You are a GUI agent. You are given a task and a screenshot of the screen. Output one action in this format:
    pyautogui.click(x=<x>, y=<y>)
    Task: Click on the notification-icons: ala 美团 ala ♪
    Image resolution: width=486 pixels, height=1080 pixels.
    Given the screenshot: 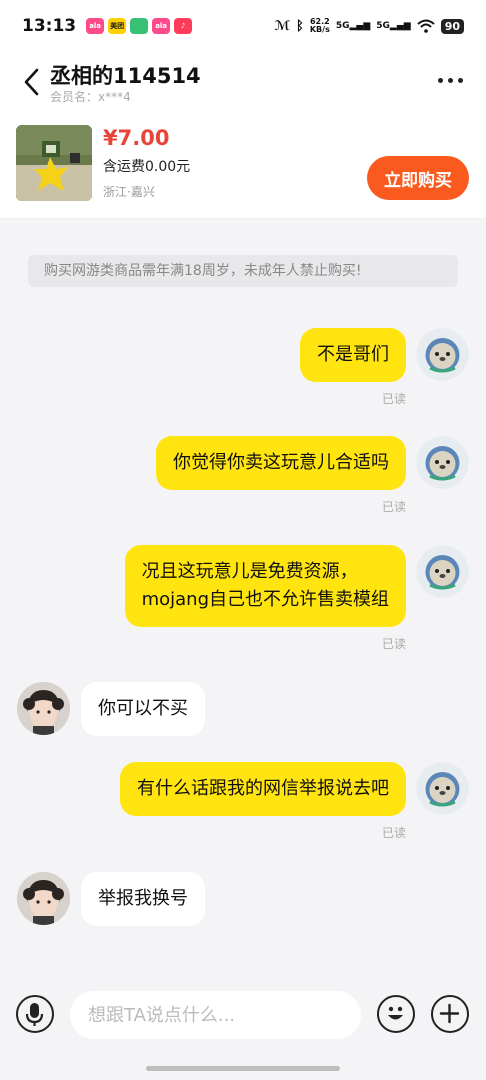 What is the action you would take?
    pyautogui.click(x=139, y=26)
    